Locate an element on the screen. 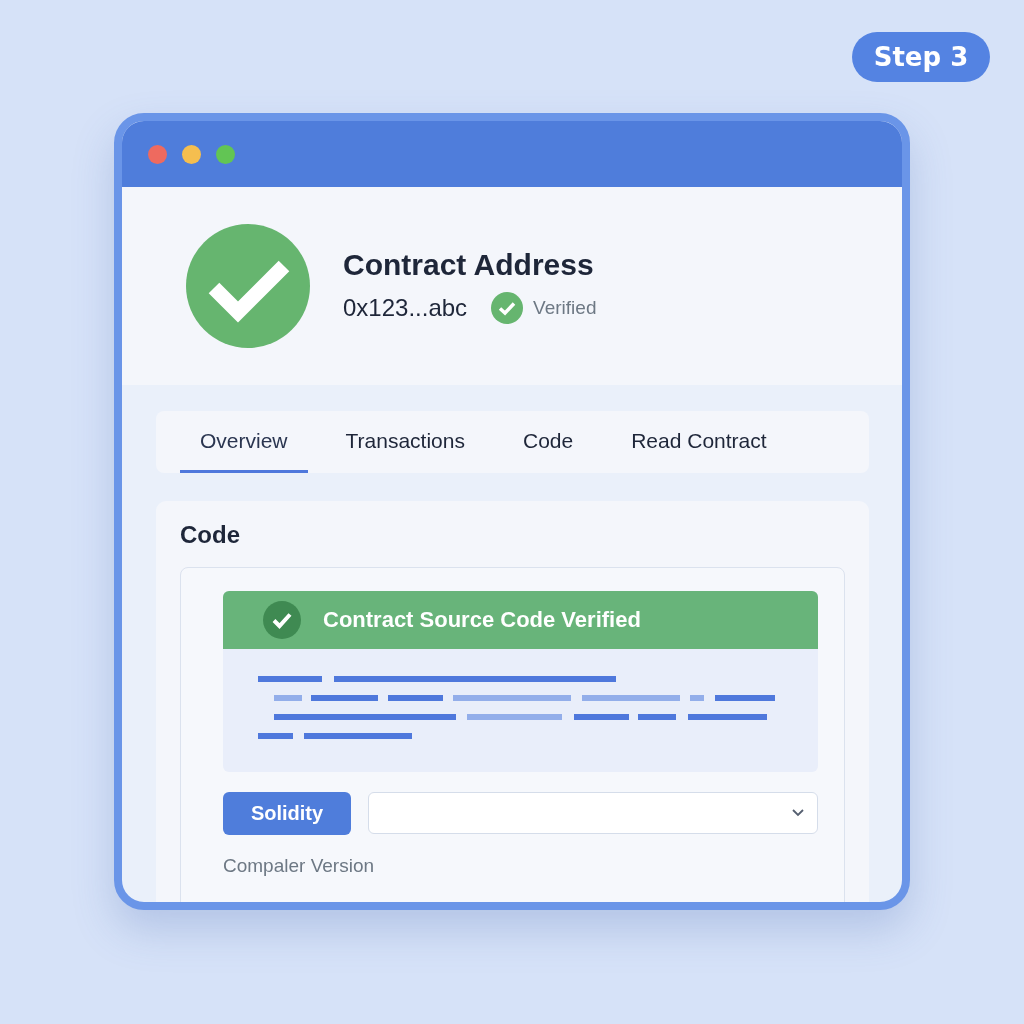 This screenshot has height=1024, width=1024. tab: Transactions is located at coordinates (405, 442).